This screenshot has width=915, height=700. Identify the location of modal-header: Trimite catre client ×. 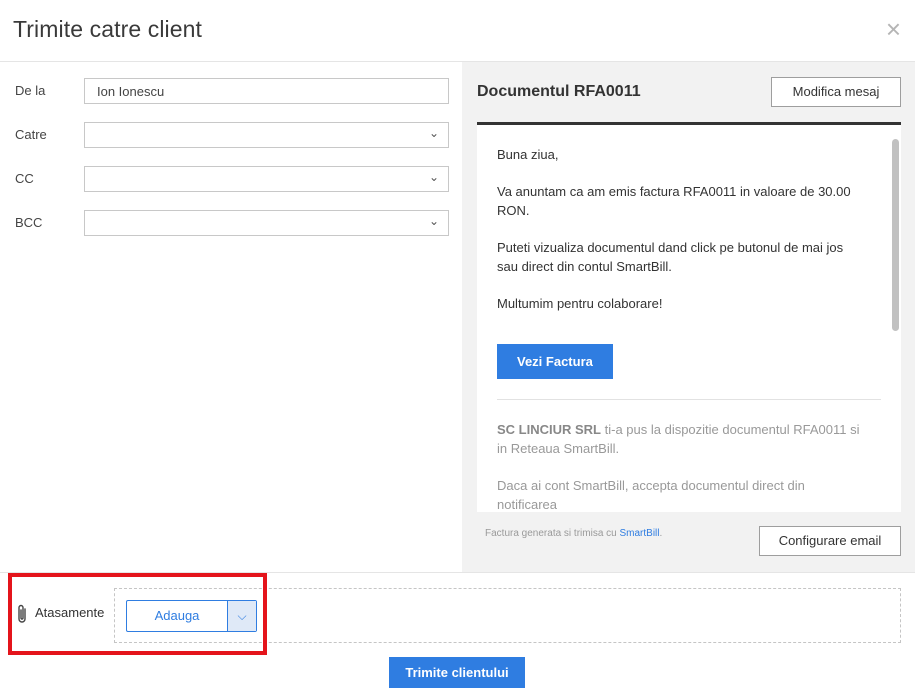
(457, 31).